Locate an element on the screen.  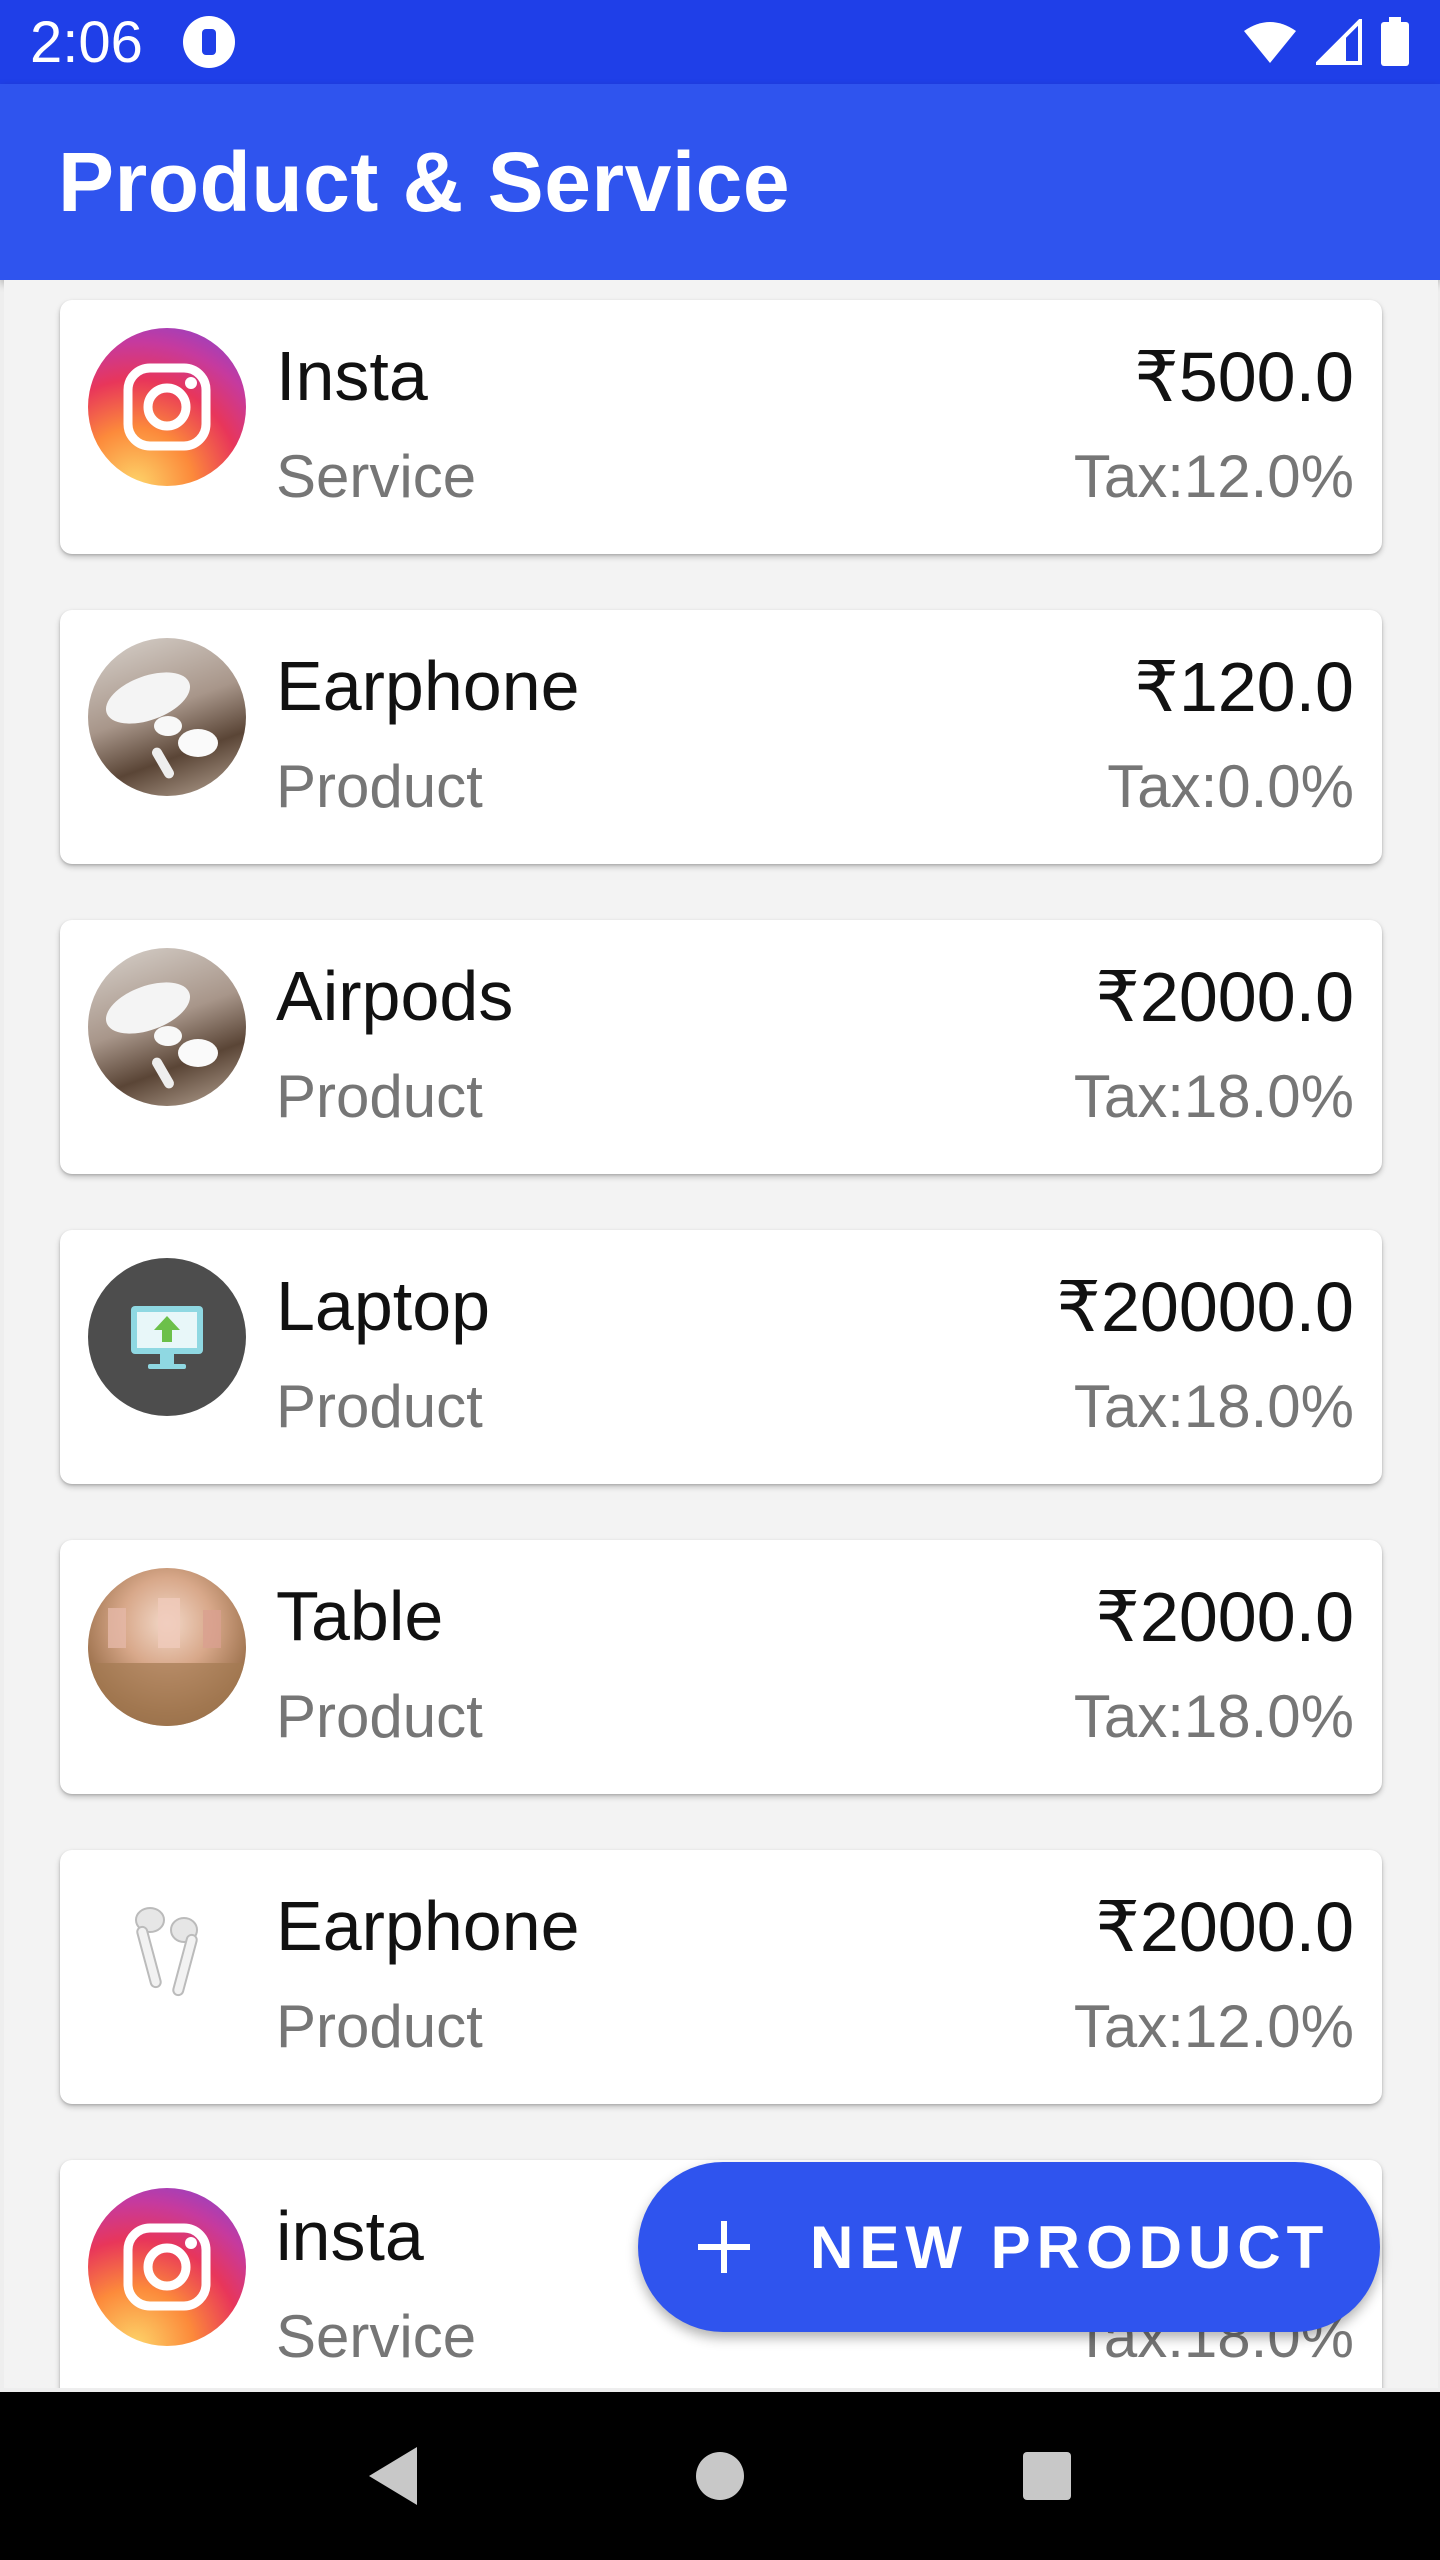
list-item: Laptop Product ₹20000.0 Tax:18.0% is located at coordinates (721, 1357).